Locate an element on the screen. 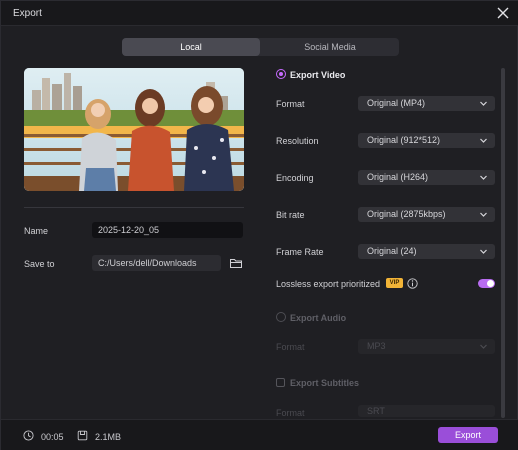 The image size is (518, 450). audio-format-value: MP3 is located at coordinates (376, 346).